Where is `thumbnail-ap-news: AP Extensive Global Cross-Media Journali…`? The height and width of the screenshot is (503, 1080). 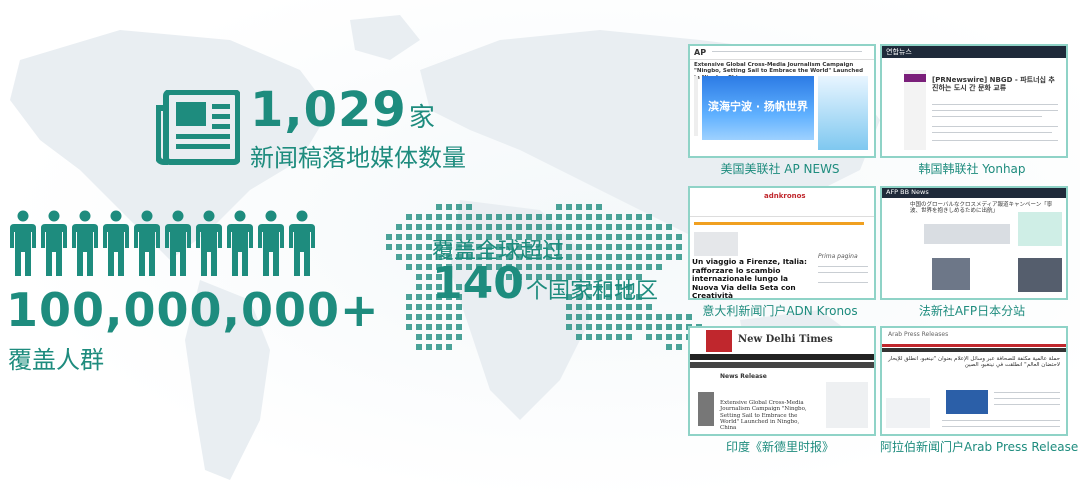
thumbnail-ap-news: AP Extensive Global Cross-Media Journali… is located at coordinates (782, 101).